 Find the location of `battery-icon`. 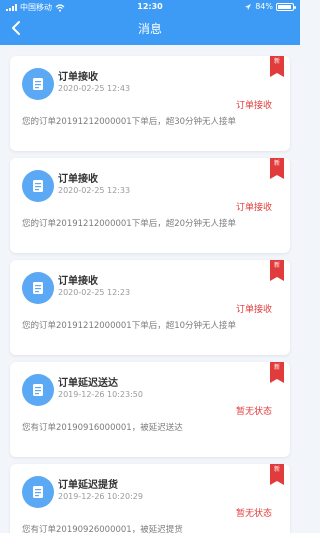

battery-icon is located at coordinates (286, 6).